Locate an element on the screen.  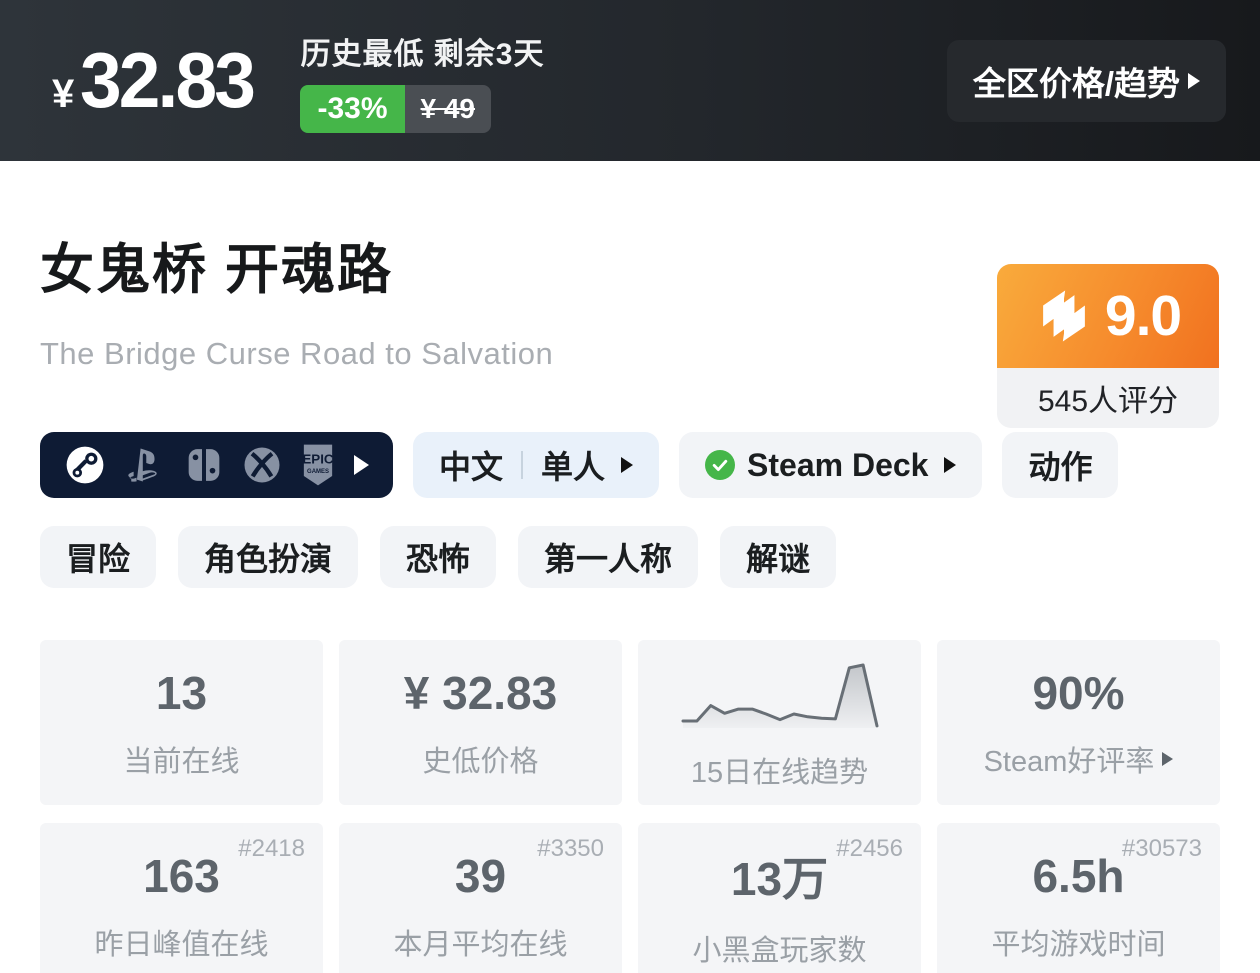
discount-badge: -33% is located at coordinates (352, 108).